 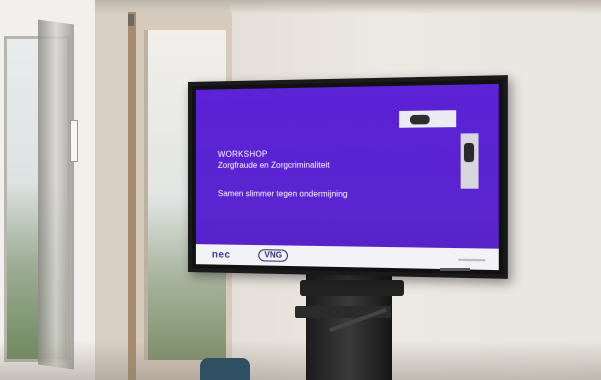 What do you see at coordinates (273, 255) in the screenshot?
I see `vng-logo: VNG` at bounding box center [273, 255].